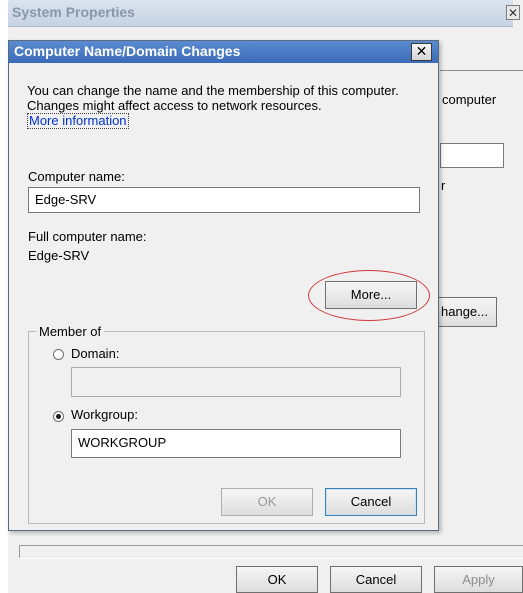 The height and width of the screenshot is (593, 523). Describe the element at coordinates (73, 12) in the screenshot. I see `system-properties-title: System Properties` at that location.